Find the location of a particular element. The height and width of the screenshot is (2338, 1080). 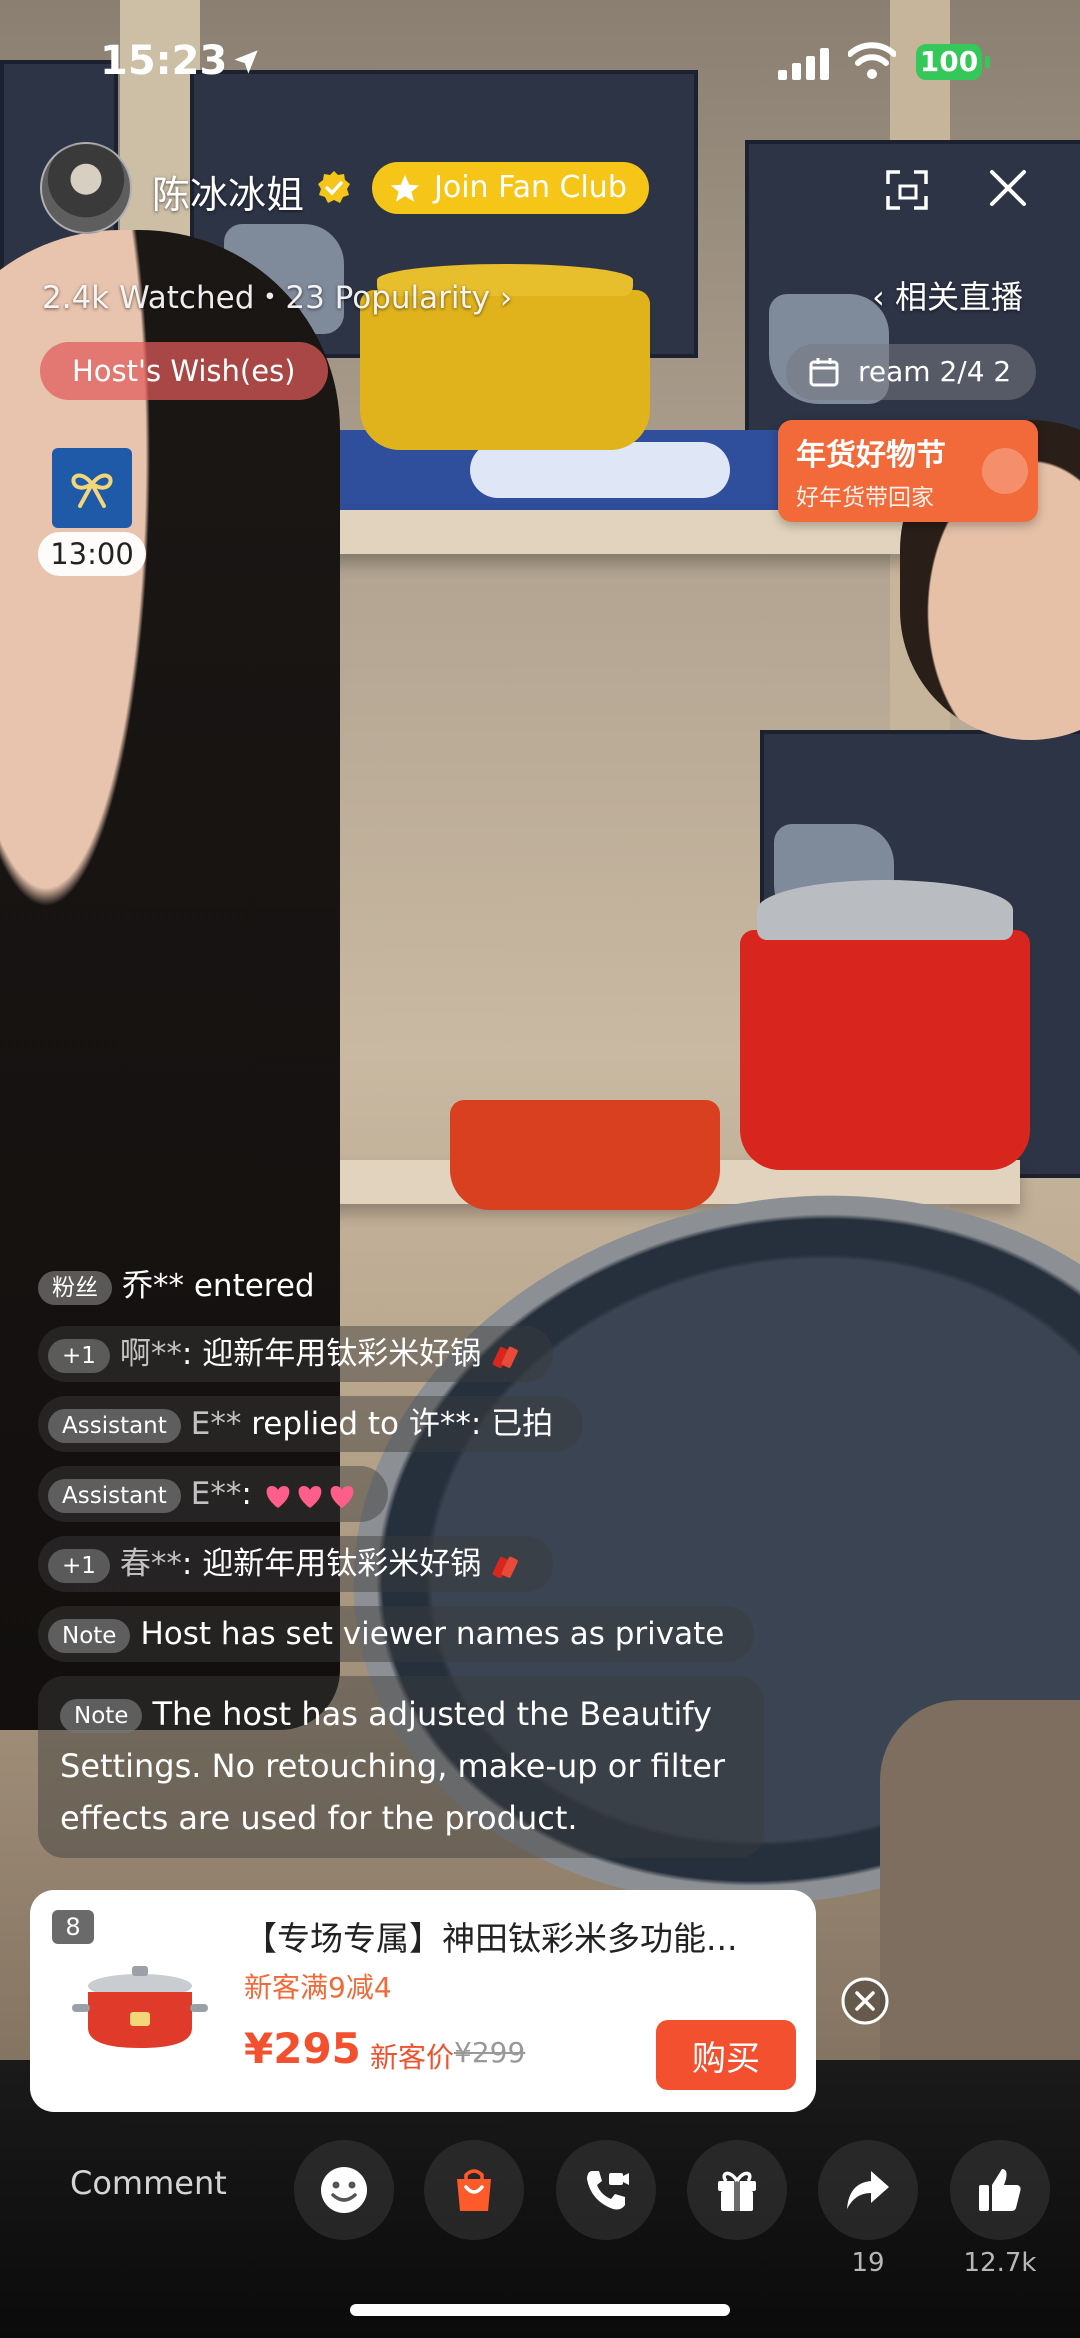

star-icon is located at coordinates (405, 188).